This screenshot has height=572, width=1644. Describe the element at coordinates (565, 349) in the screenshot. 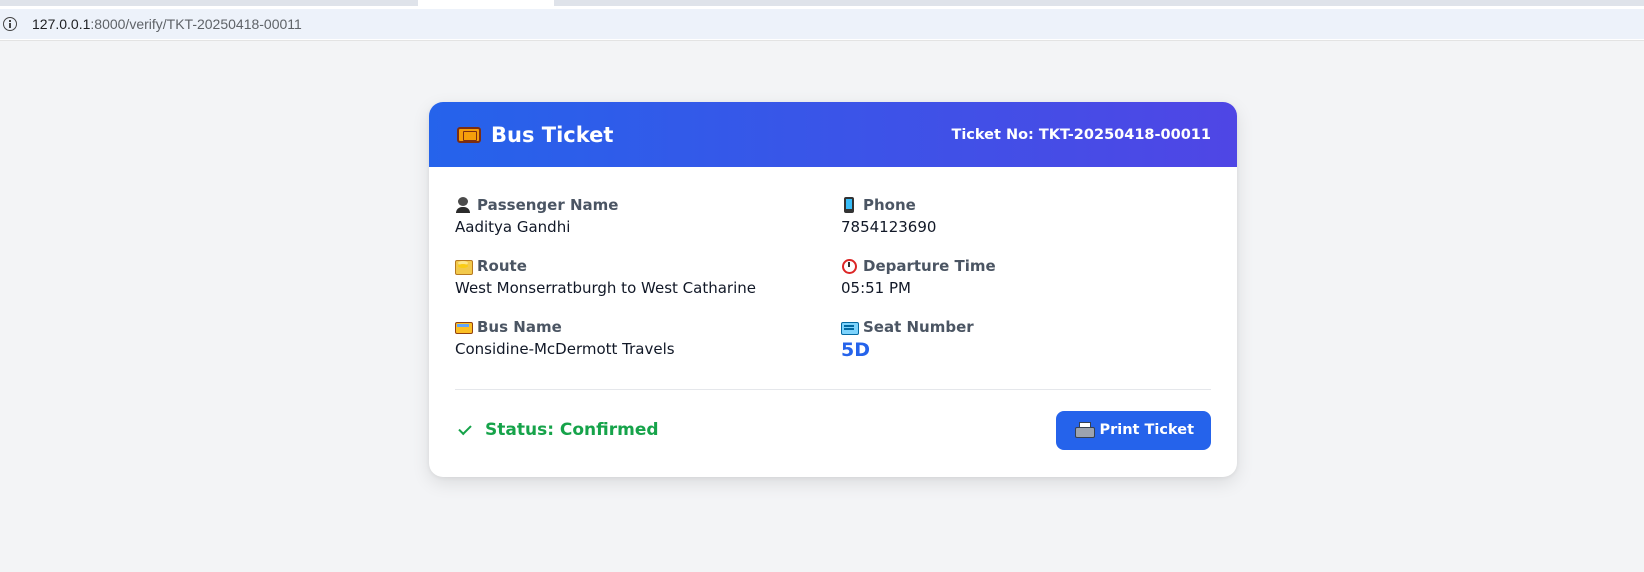

I see `bus-value: Considine-McDermott Travels` at that location.